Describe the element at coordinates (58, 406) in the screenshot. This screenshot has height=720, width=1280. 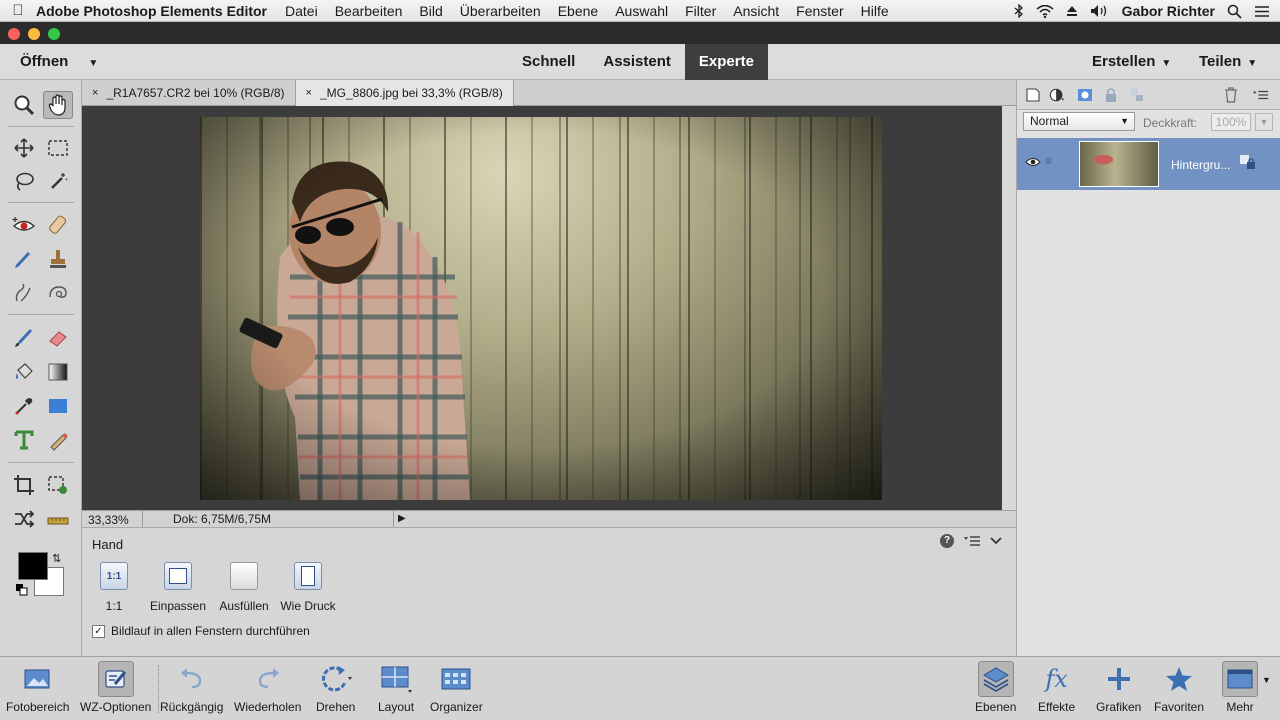
I see `shape-tool-icon` at that location.